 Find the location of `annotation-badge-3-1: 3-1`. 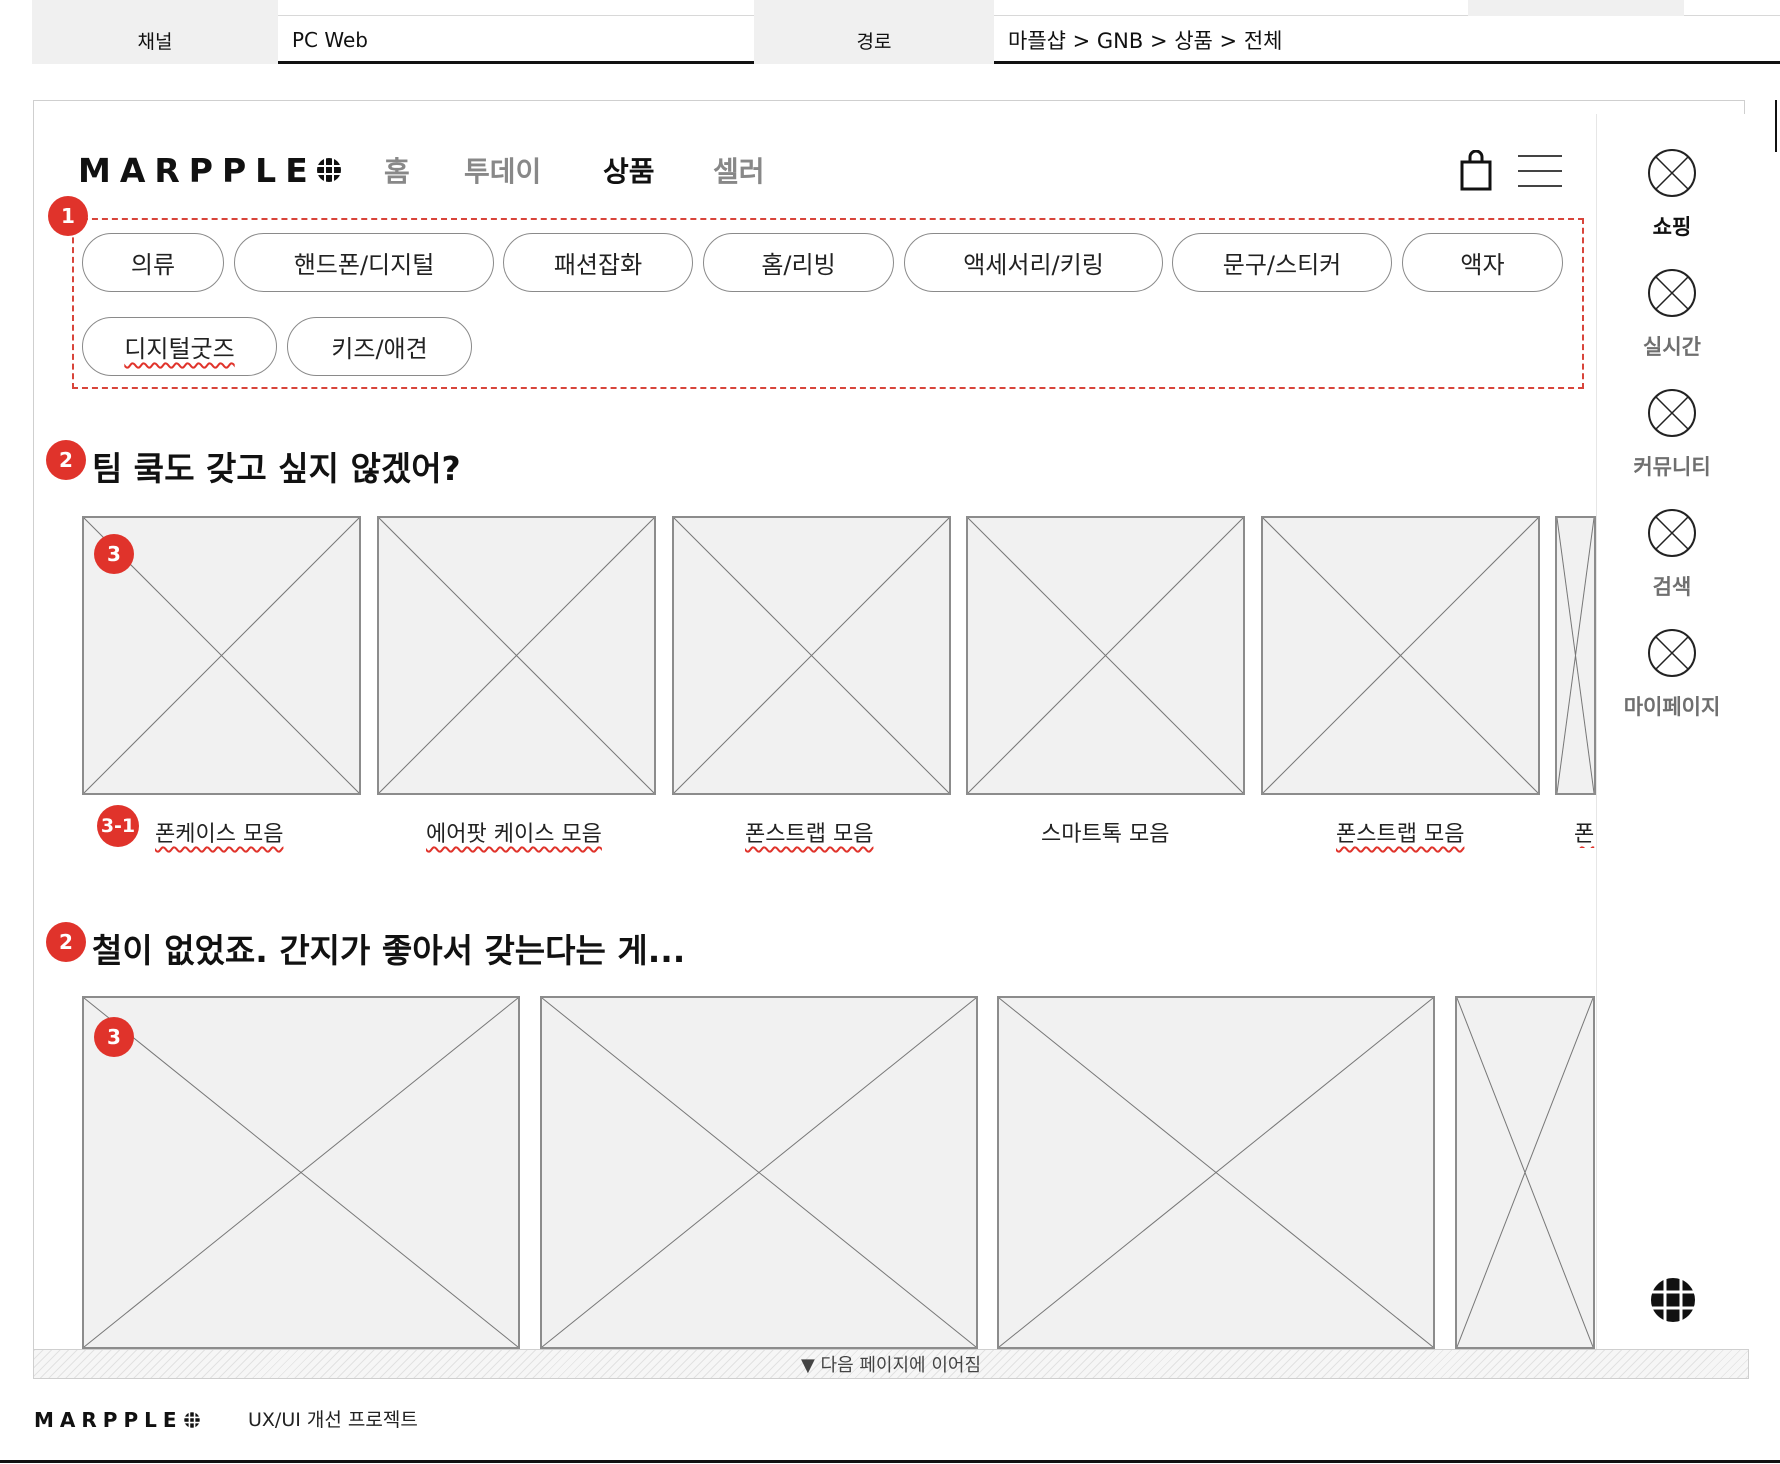

annotation-badge-3-1: 3-1 is located at coordinates (118, 826).